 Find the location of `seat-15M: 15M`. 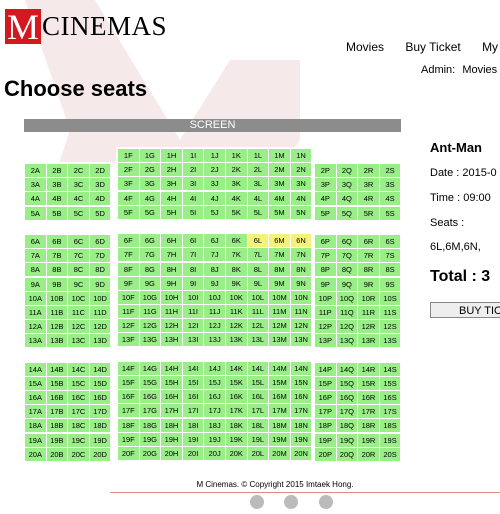

seat-15M: 15M is located at coordinates (279, 382).